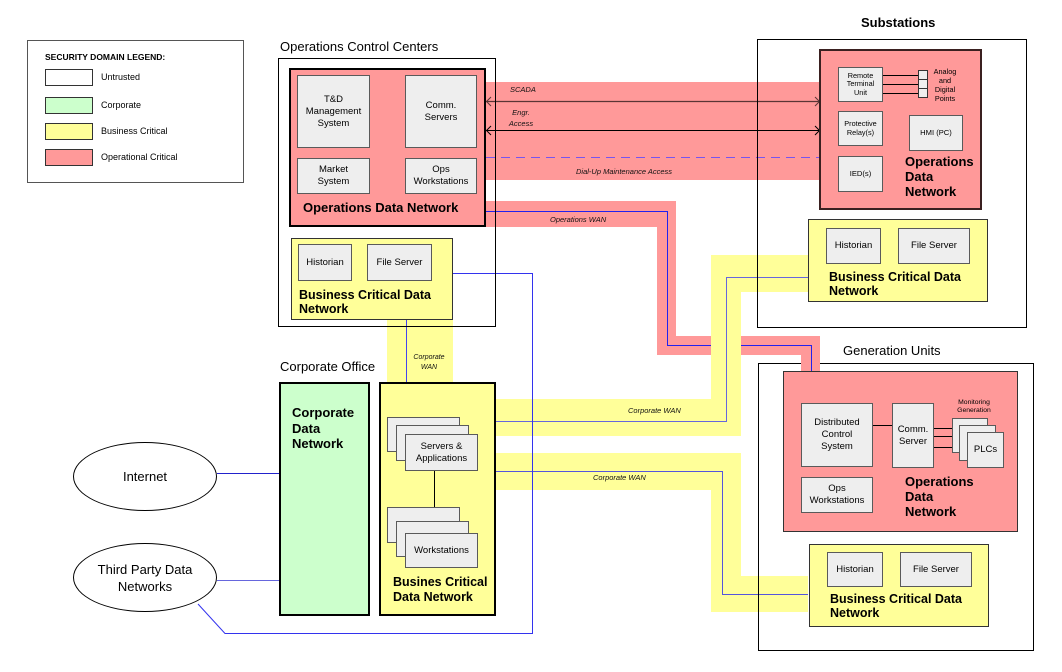 Image resolution: width=1062 pixels, height=672 pixels. I want to click on zone-title-generation-units: Generation Units, so click(892, 350).